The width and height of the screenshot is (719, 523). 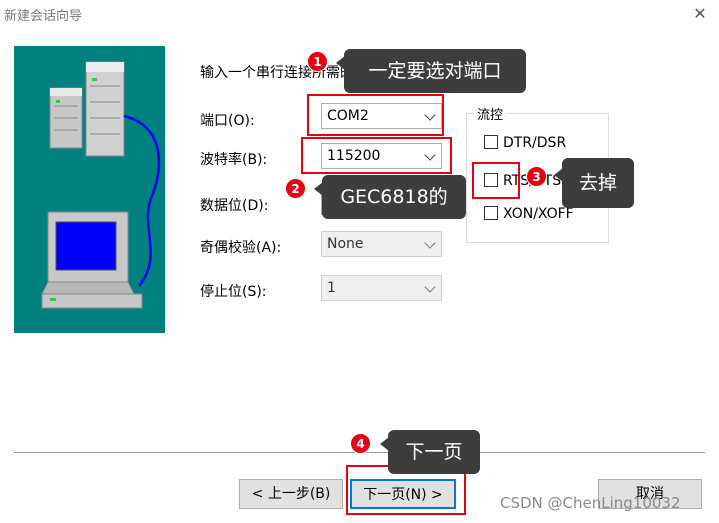 I want to click on dtr-dsr-checkbox: DTR/DSR, so click(x=525, y=143).